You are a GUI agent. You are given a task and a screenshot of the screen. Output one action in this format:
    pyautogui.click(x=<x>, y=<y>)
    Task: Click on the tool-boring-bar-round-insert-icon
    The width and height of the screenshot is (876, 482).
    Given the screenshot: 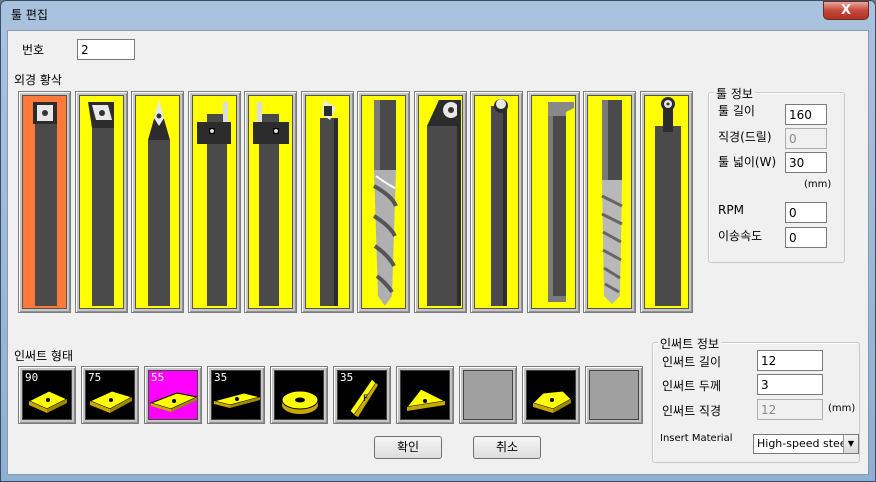 What is the action you would take?
    pyautogui.click(x=496, y=202)
    